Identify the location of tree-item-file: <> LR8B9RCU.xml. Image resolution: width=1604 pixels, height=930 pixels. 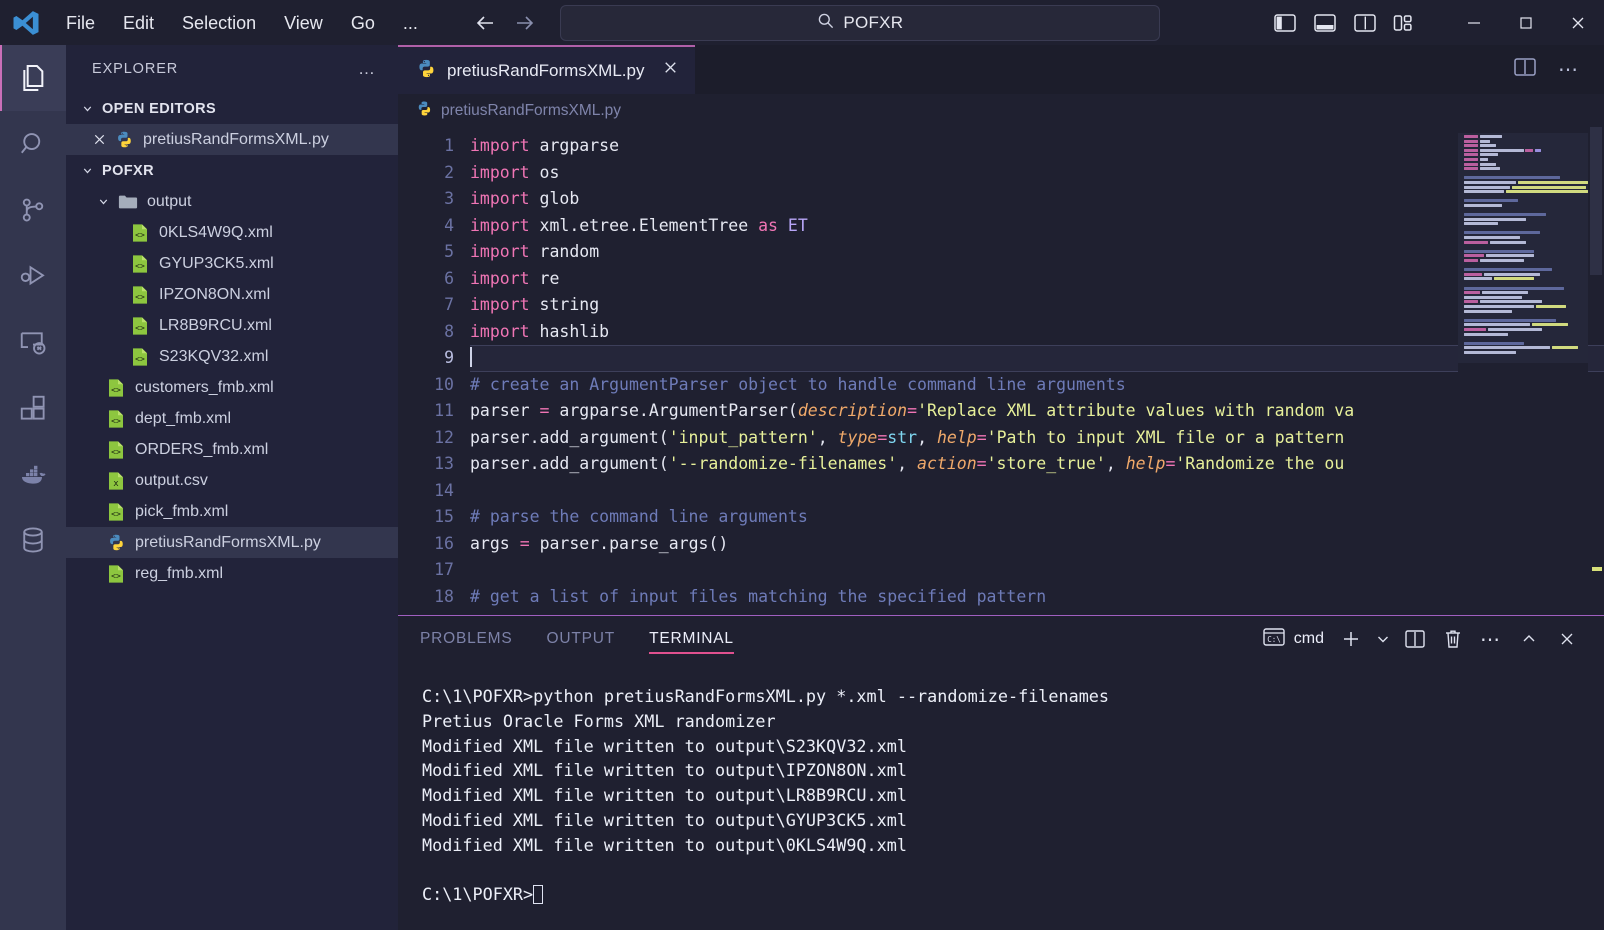
(232, 325).